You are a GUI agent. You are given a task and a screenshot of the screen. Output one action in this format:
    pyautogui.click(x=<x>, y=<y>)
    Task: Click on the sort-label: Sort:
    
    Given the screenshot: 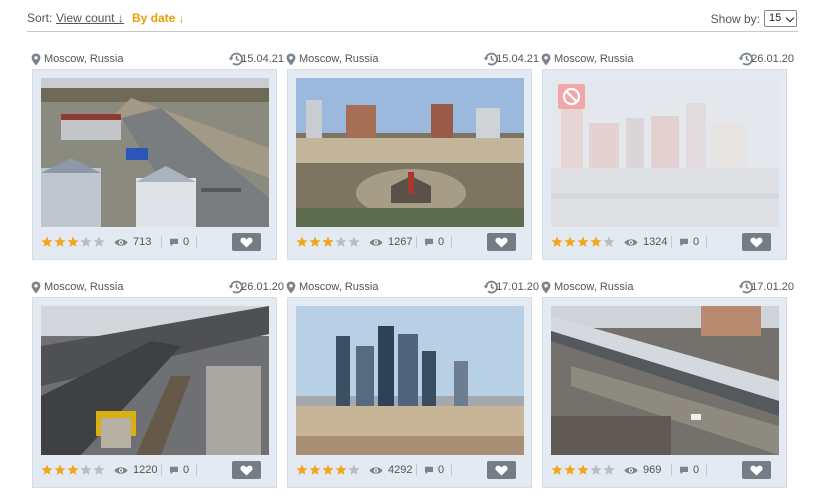 What is the action you would take?
    pyautogui.click(x=40, y=18)
    